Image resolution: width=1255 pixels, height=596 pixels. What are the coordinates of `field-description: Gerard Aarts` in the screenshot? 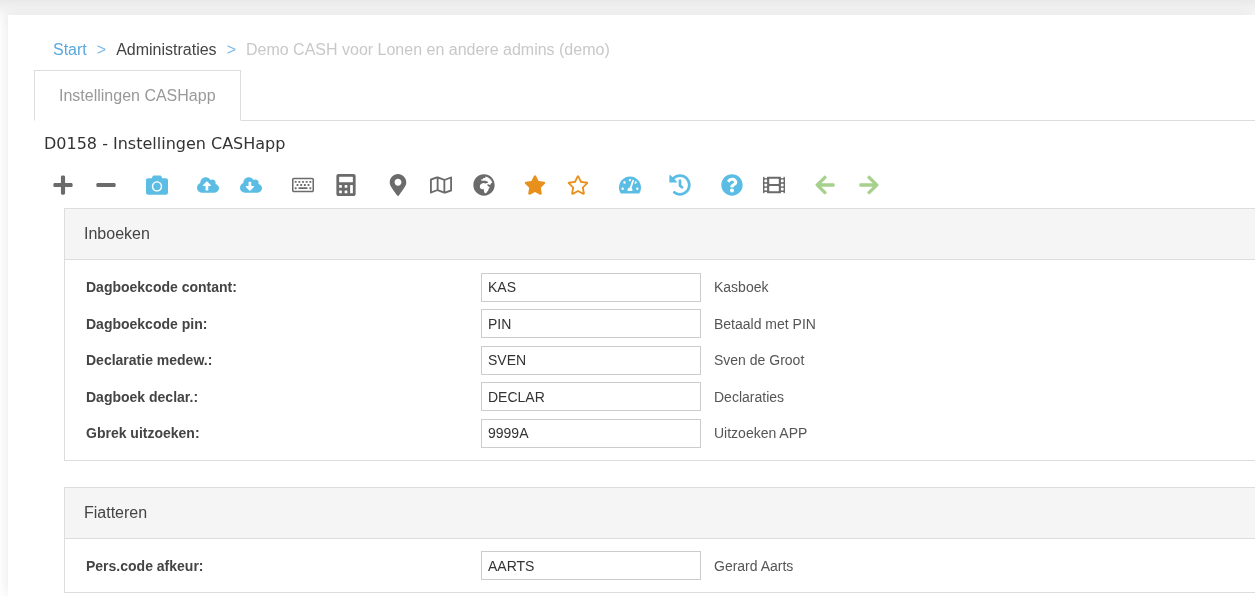 It's located at (754, 565).